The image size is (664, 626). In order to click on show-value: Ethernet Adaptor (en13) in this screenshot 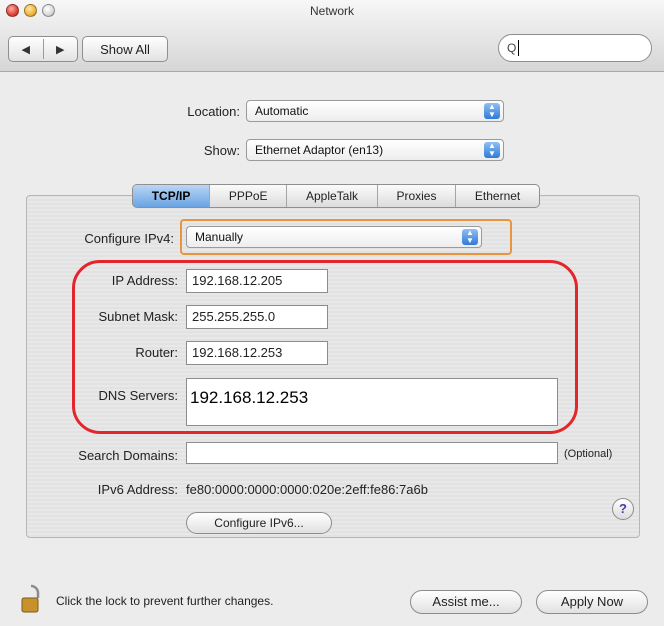, I will do `click(319, 150)`.